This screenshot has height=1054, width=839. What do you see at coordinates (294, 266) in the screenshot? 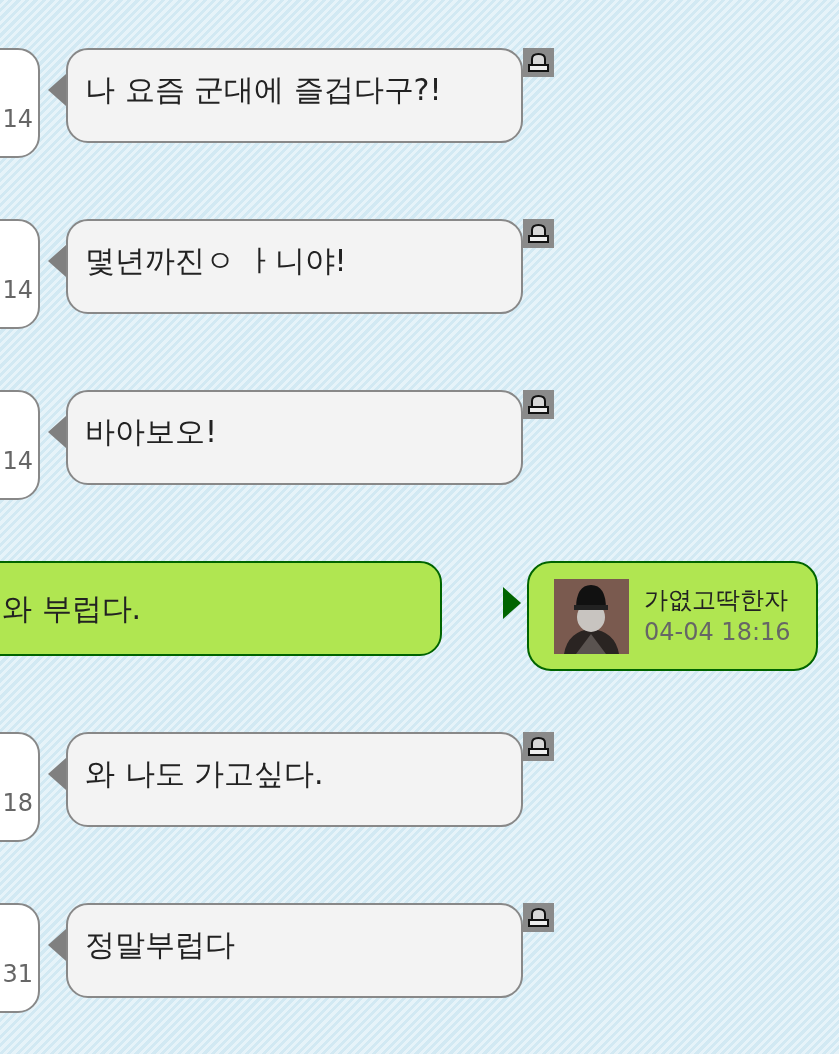
I see `message-bubble: 몇년까진ㅇ ㅏ니야!` at bounding box center [294, 266].